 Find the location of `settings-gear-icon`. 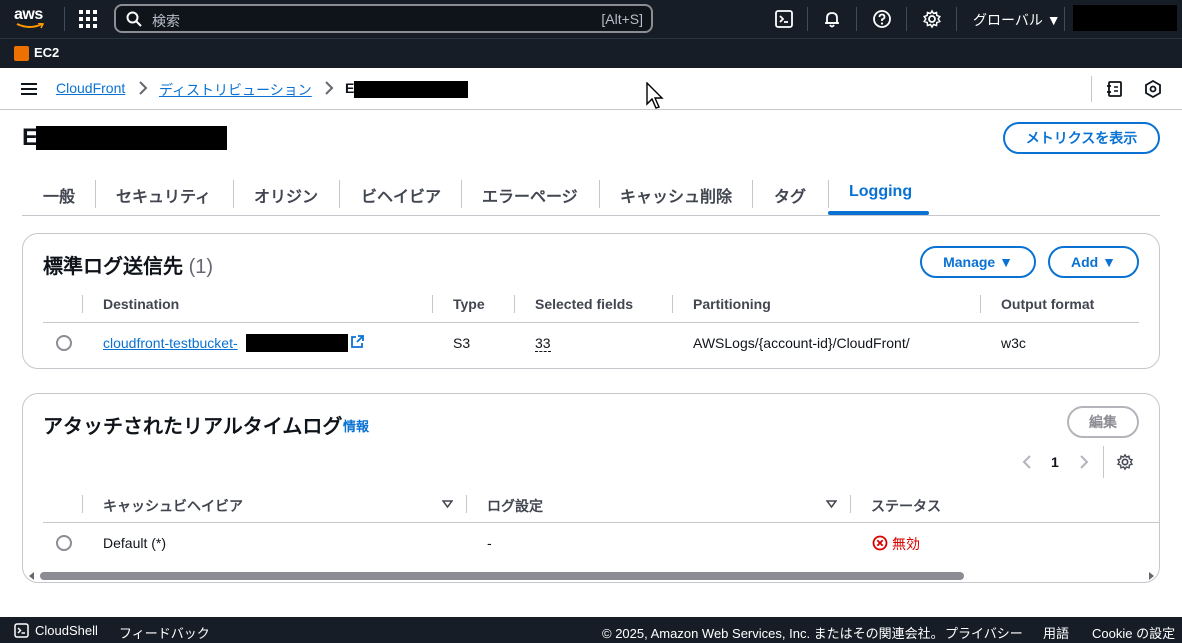

settings-gear-icon is located at coordinates (932, 19).